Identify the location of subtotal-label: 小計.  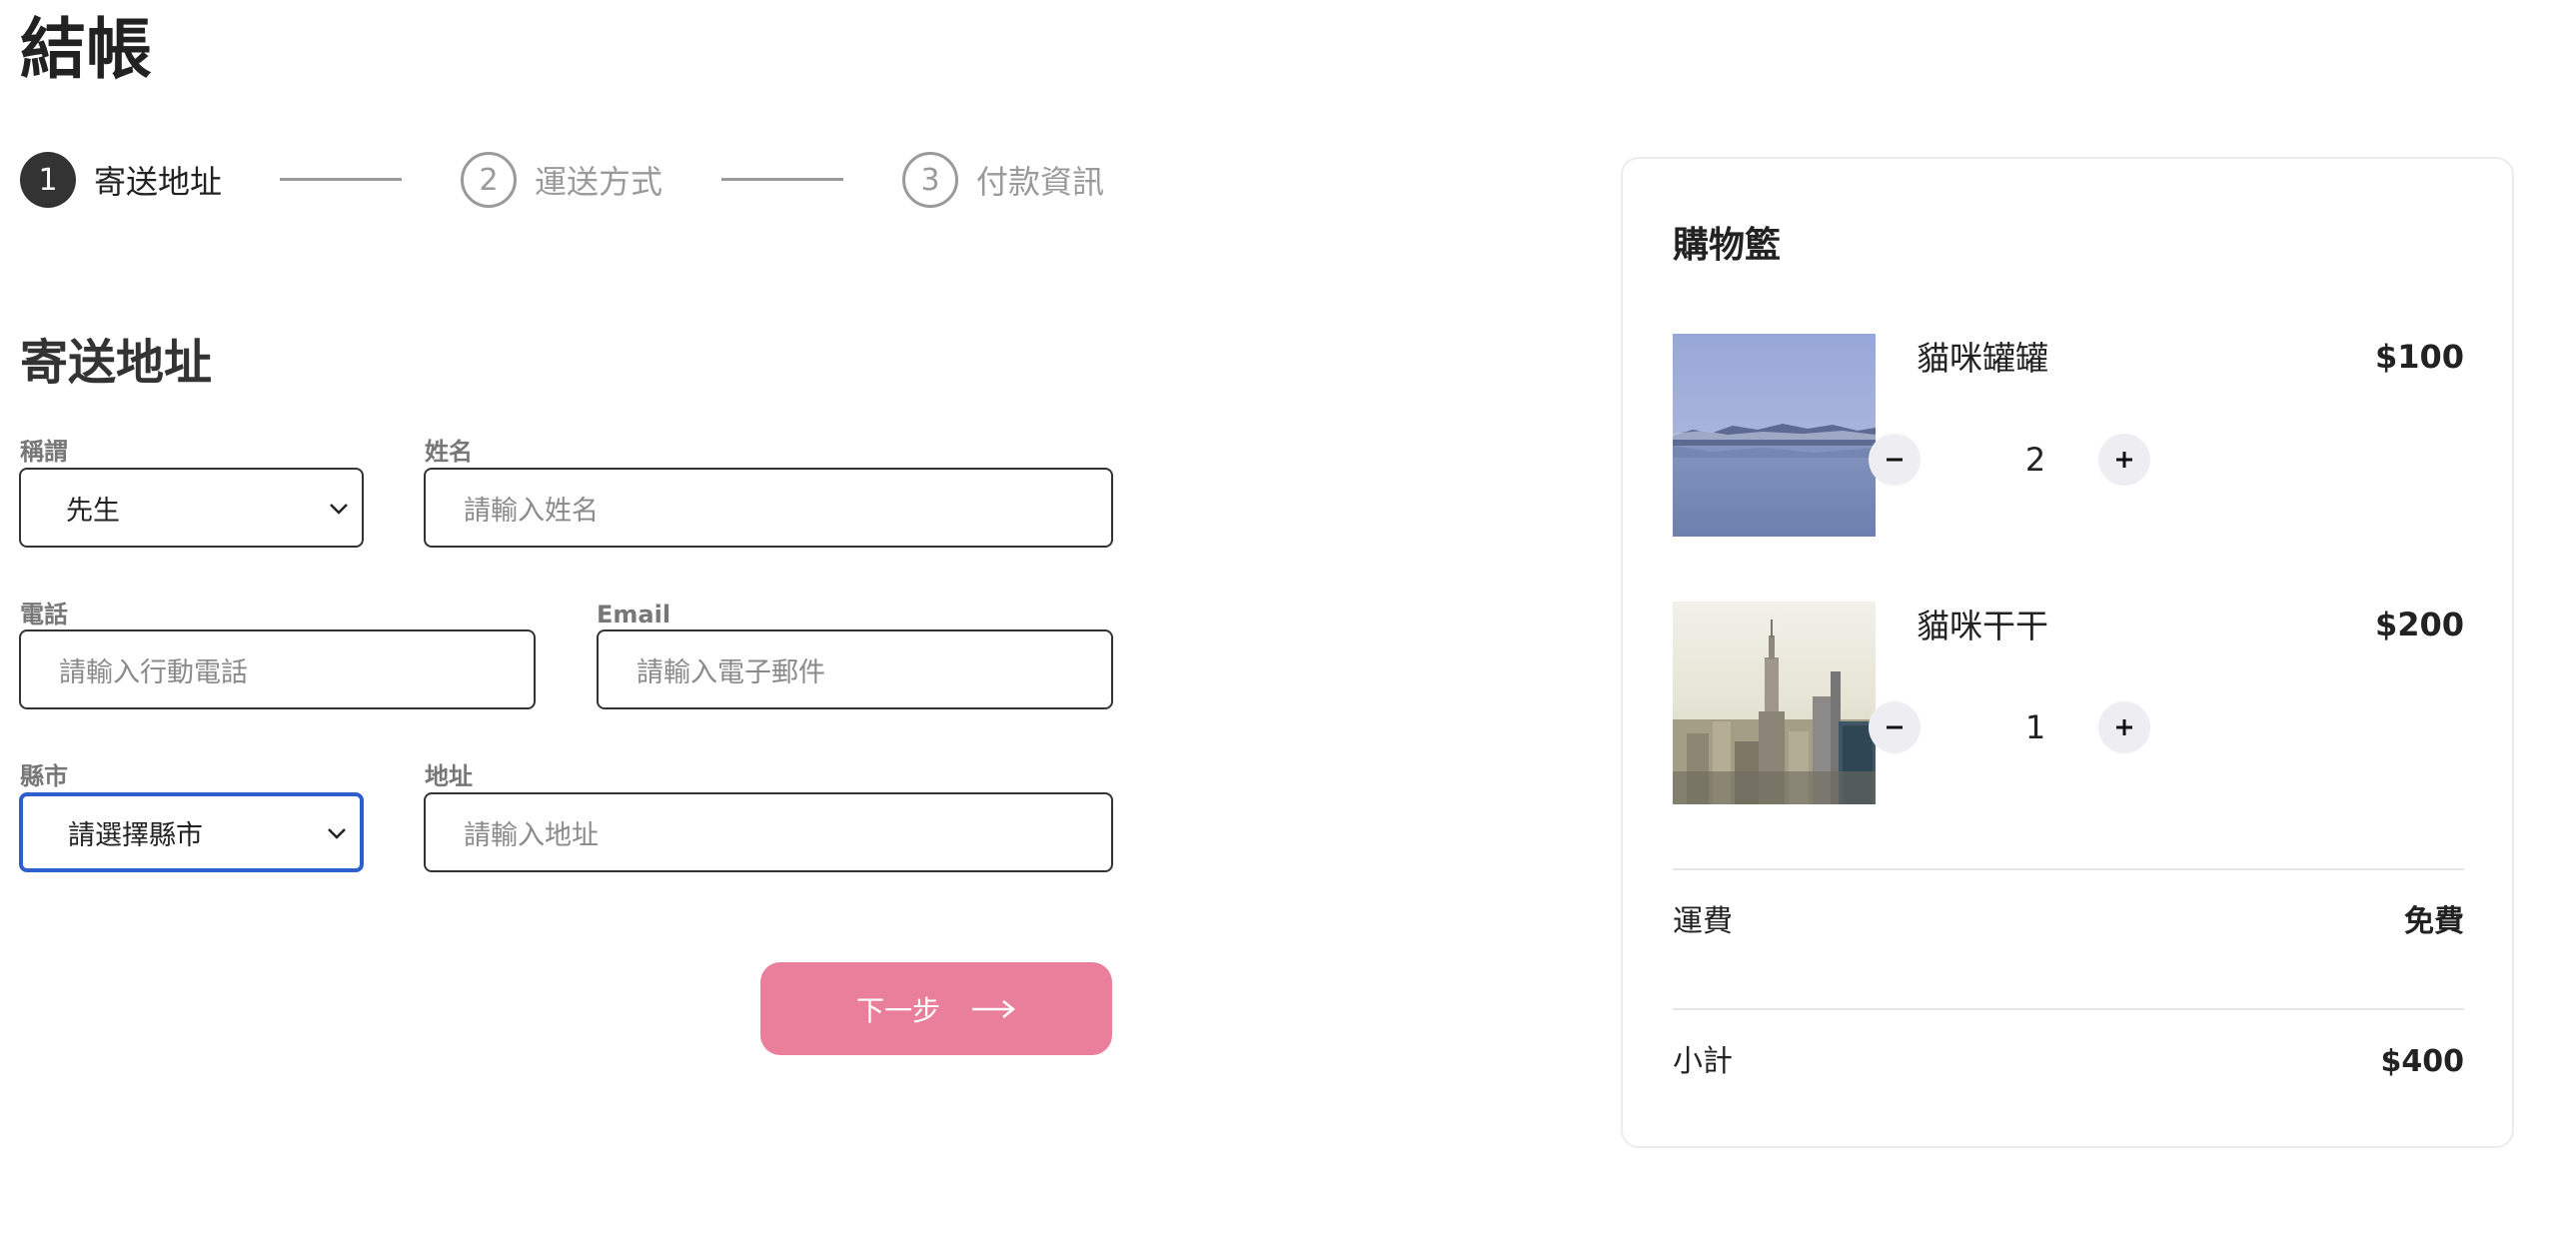
(1703, 1061).